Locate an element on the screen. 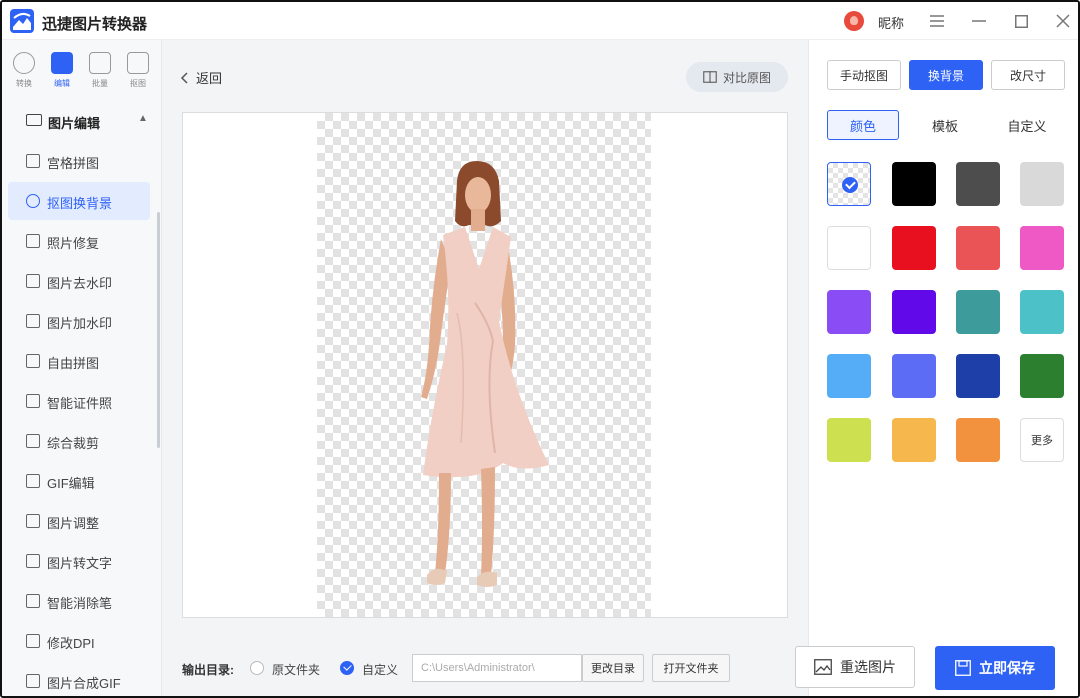 This screenshot has height=698, width=1080. swatch-white is located at coordinates (849, 248).